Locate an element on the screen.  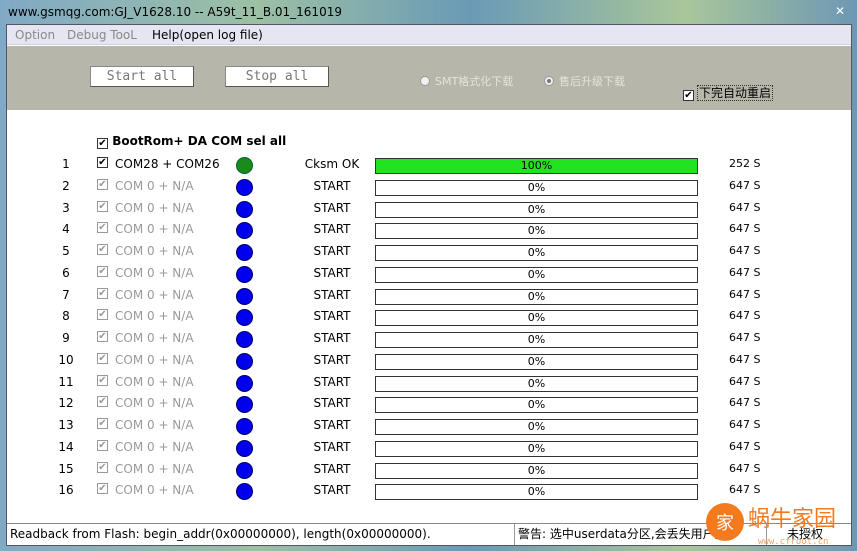
menu-help: Help(open log file) is located at coordinates (207, 35).